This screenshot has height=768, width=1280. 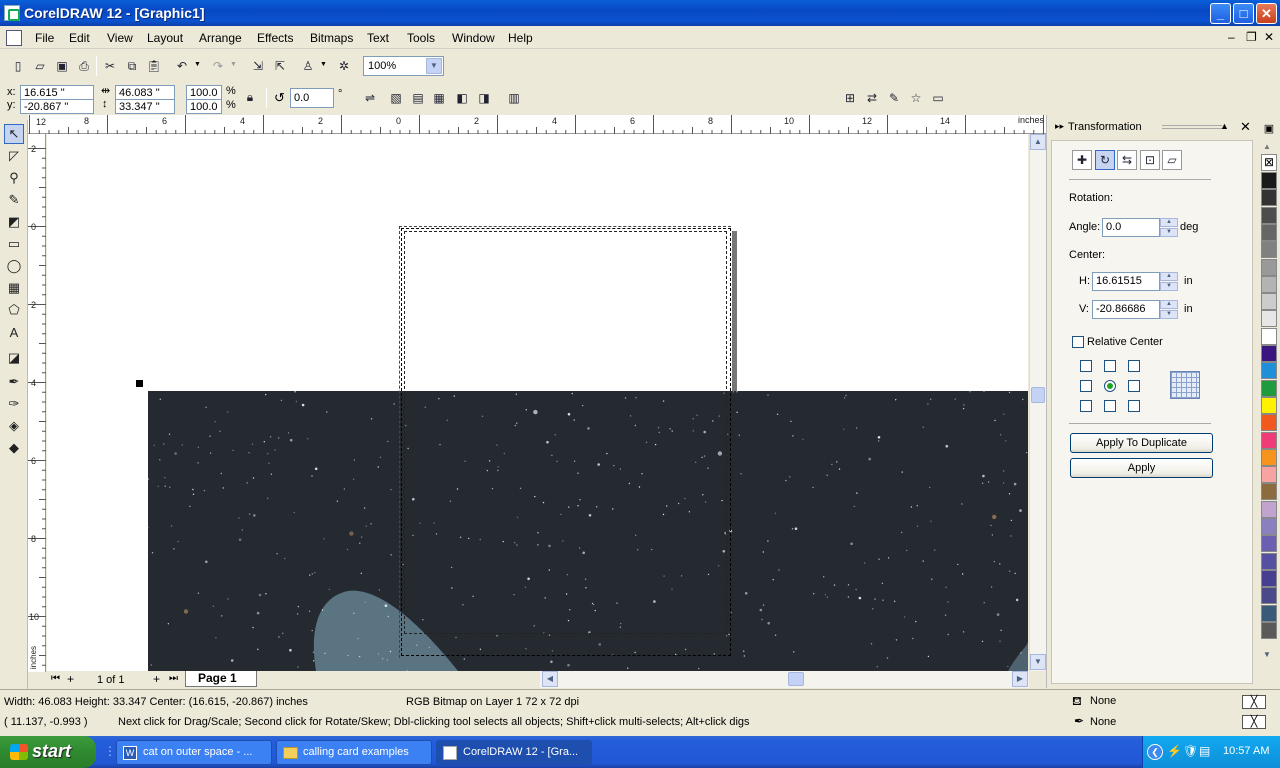 I want to click on fill-tool-icon: ◈, so click(x=14, y=426).